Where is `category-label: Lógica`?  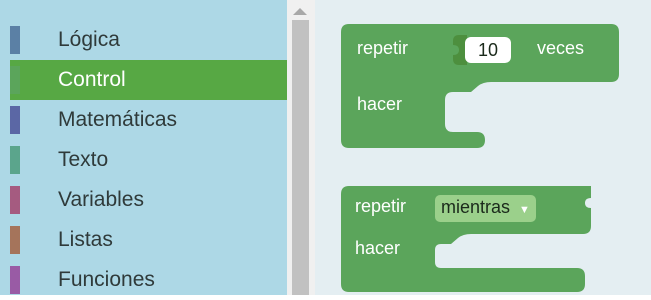 category-label: Lógica is located at coordinates (89, 39).